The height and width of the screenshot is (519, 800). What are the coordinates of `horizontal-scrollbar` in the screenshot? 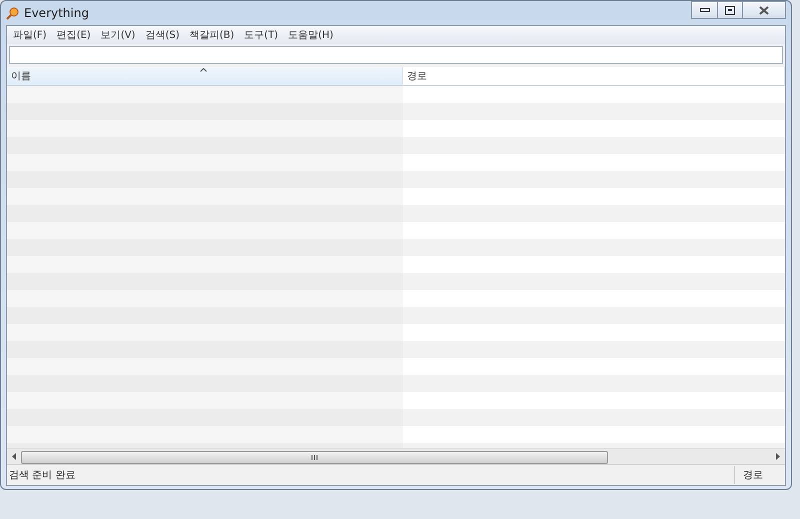 It's located at (396, 456).